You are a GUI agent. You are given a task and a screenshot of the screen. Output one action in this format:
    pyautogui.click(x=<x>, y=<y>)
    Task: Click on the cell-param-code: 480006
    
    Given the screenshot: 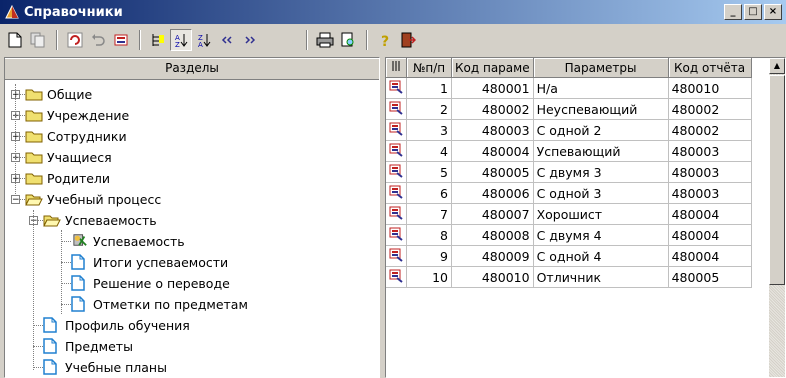 What is the action you would take?
    pyautogui.click(x=492, y=193)
    